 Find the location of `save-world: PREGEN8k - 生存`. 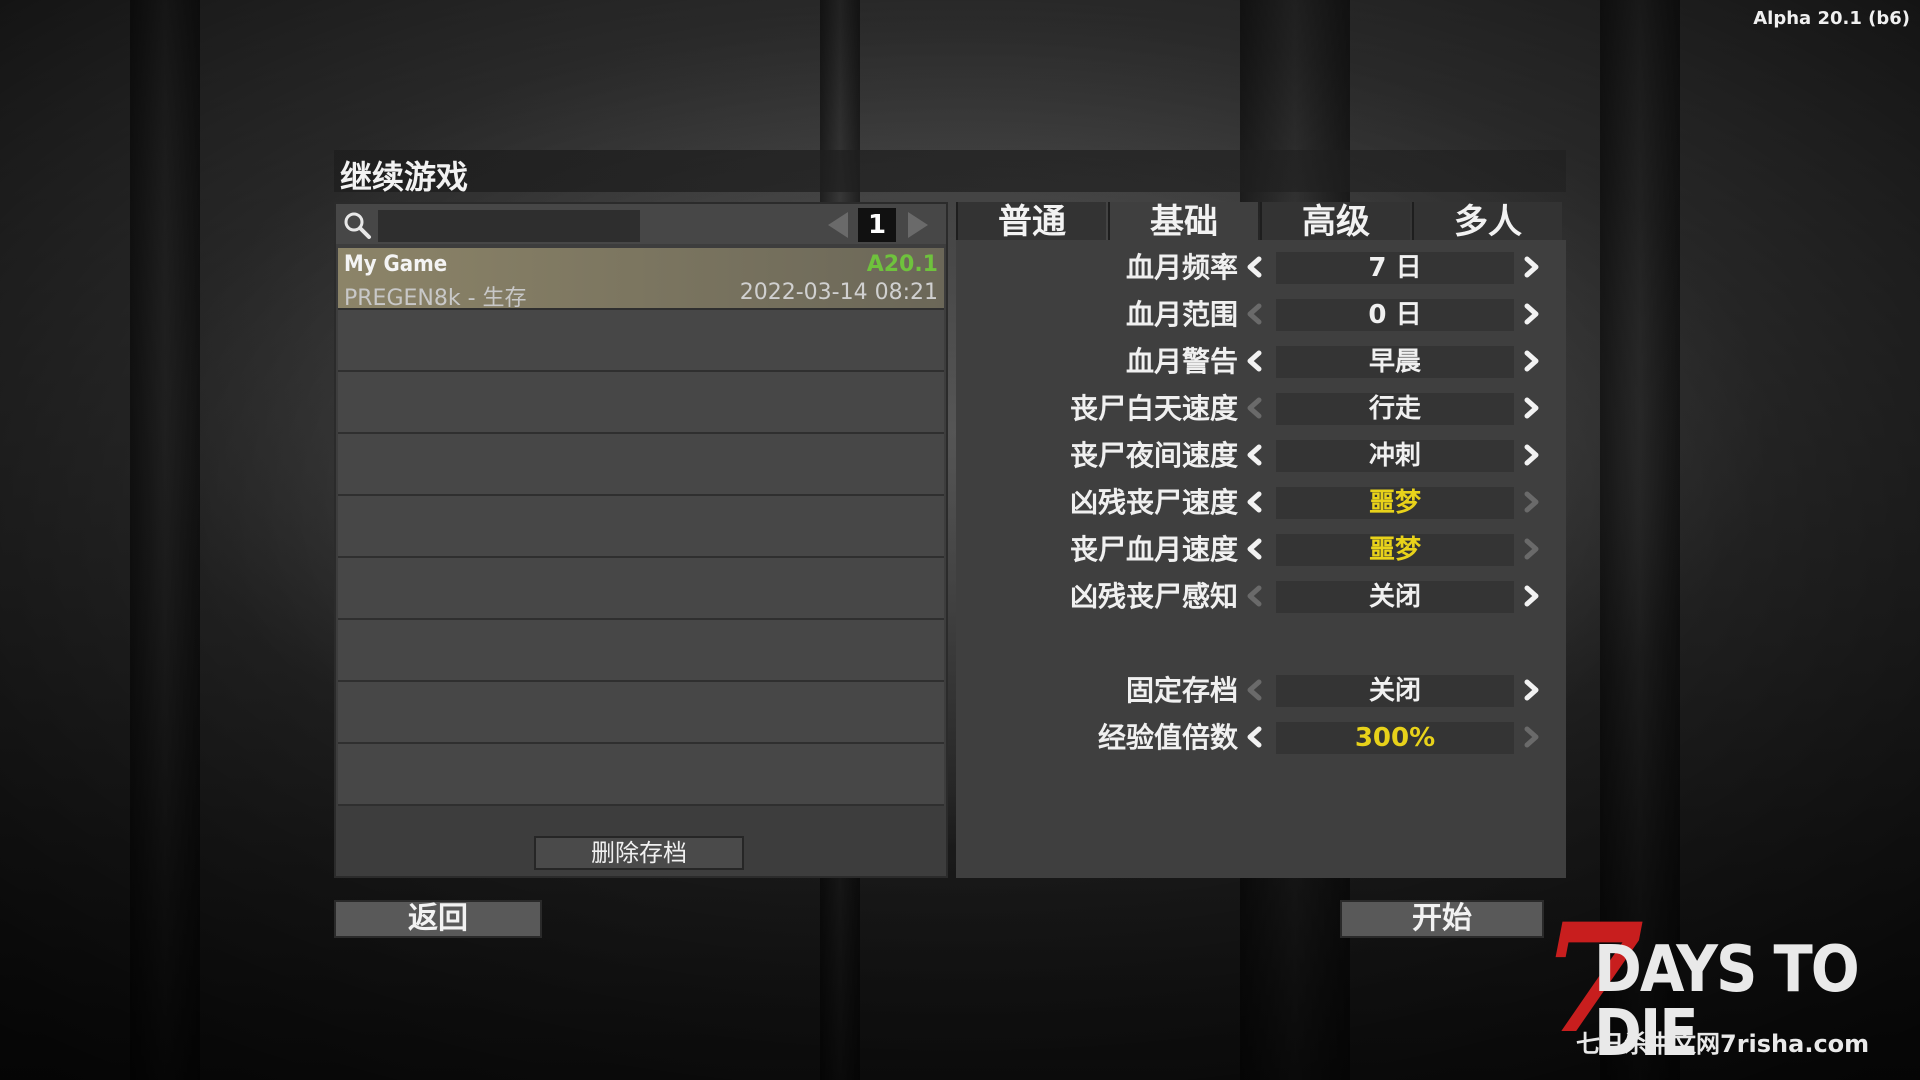

save-world: PREGEN8k - 生存 is located at coordinates (435, 298).